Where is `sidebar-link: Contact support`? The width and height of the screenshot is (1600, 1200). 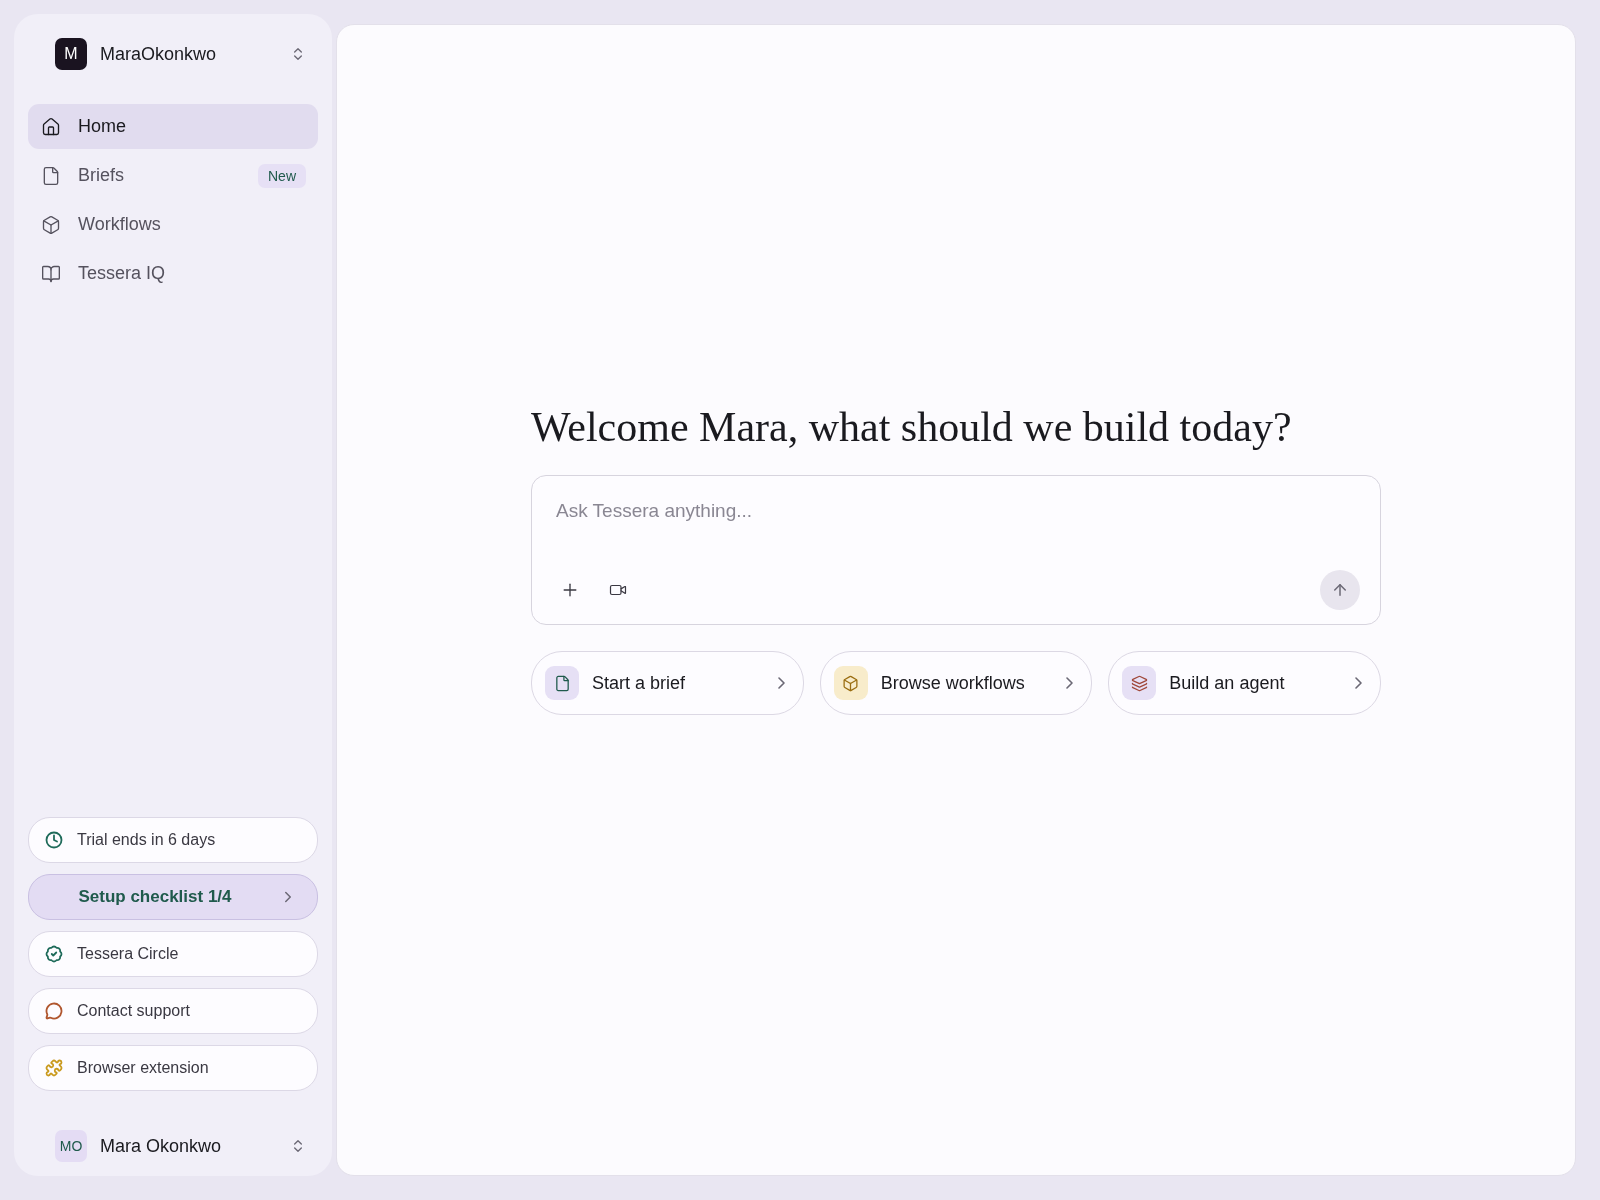 sidebar-link: Contact support is located at coordinates (173, 1011).